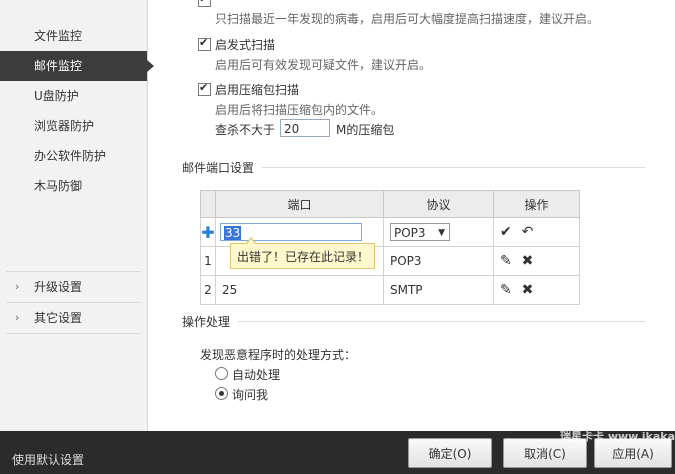 Image resolution: width=675 pixels, height=474 pixels. What do you see at coordinates (48, 459) in the screenshot?
I see `restore-defaults-link: 使用默认设置` at bounding box center [48, 459].